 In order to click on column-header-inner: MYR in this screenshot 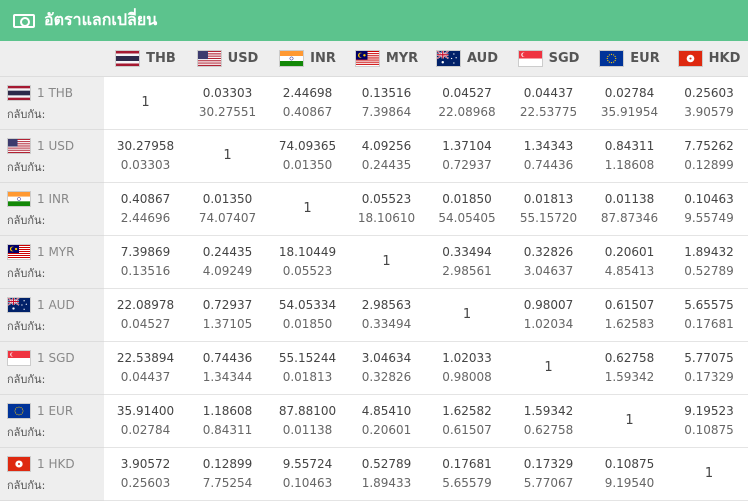, I will do `click(386, 58)`.